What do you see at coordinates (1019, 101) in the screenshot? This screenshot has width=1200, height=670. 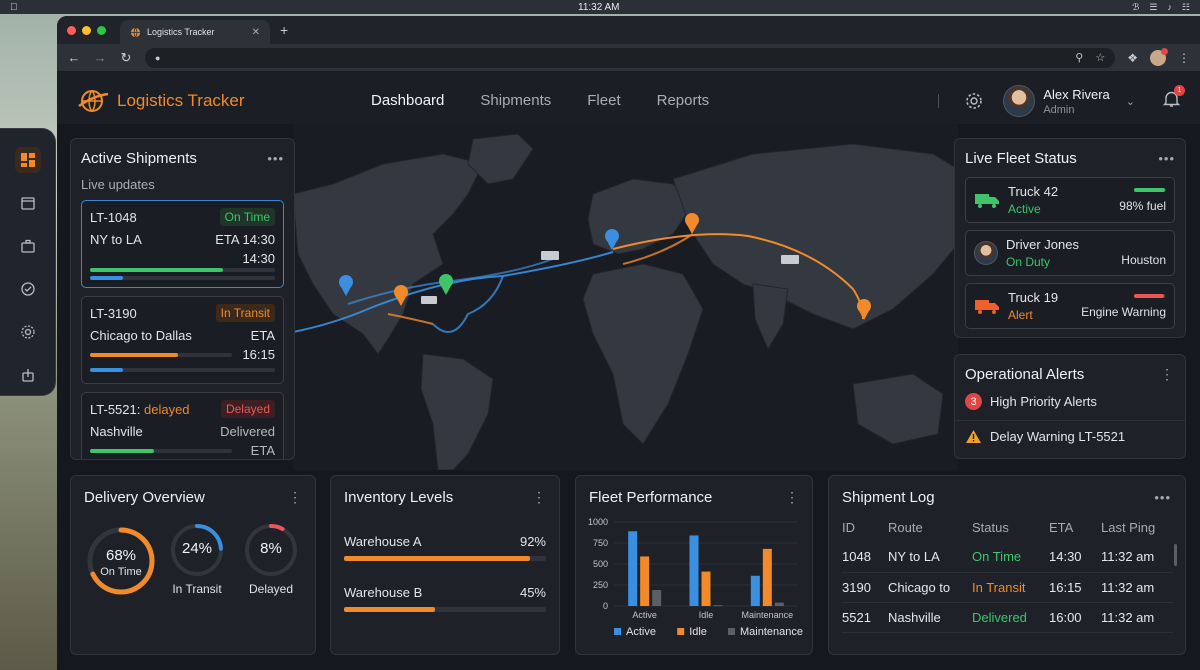 I see `avatar` at bounding box center [1019, 101].